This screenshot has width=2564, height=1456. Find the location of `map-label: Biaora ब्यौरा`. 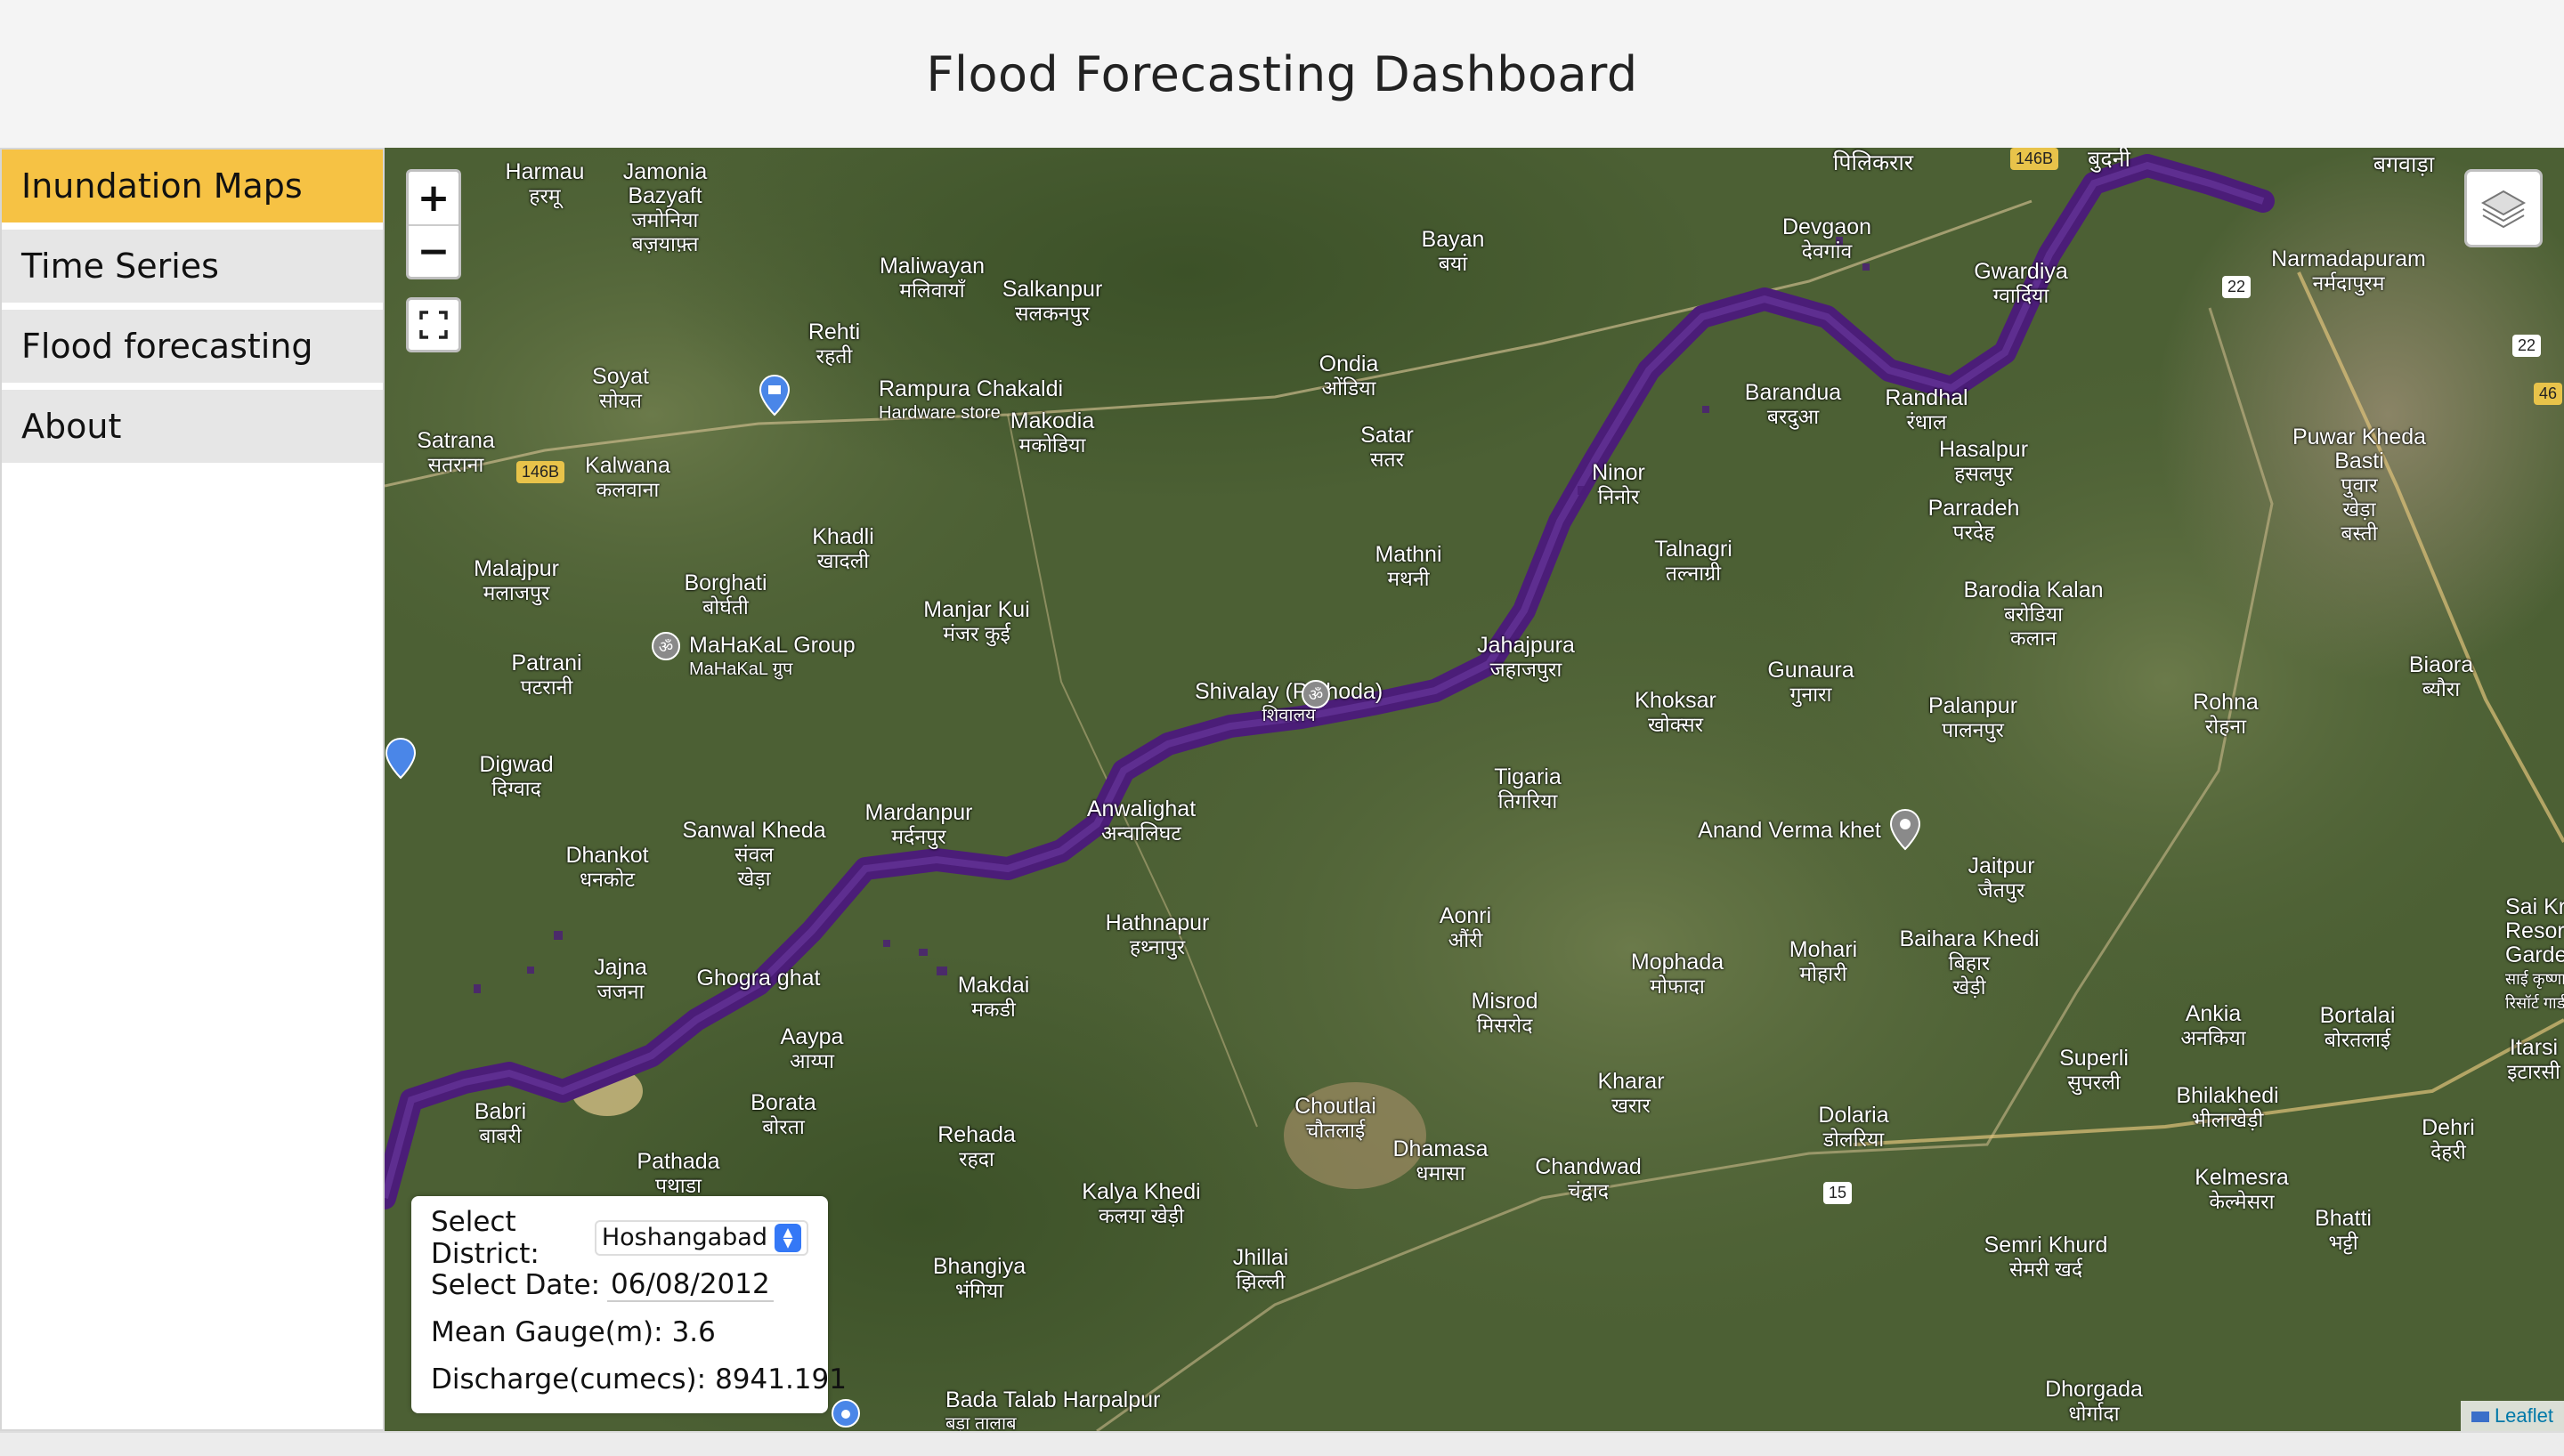

map-label: Biaora ब्यौरा is located at coordinates (2441, 676).